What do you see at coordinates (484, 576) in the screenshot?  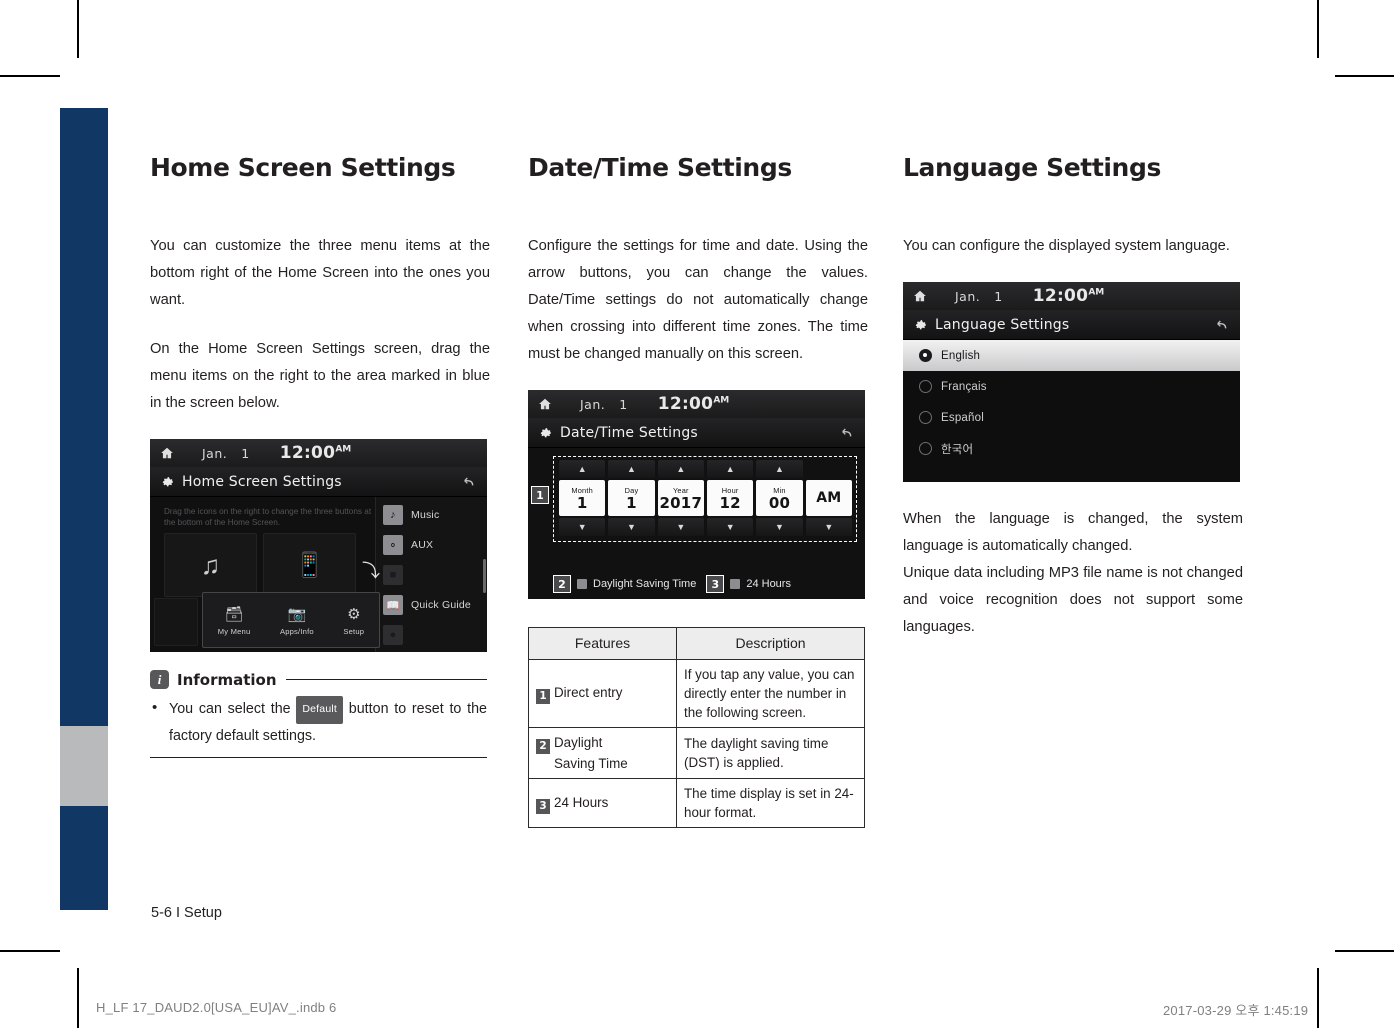 I see `list-scrollbar` at bounding box center [484, 576].